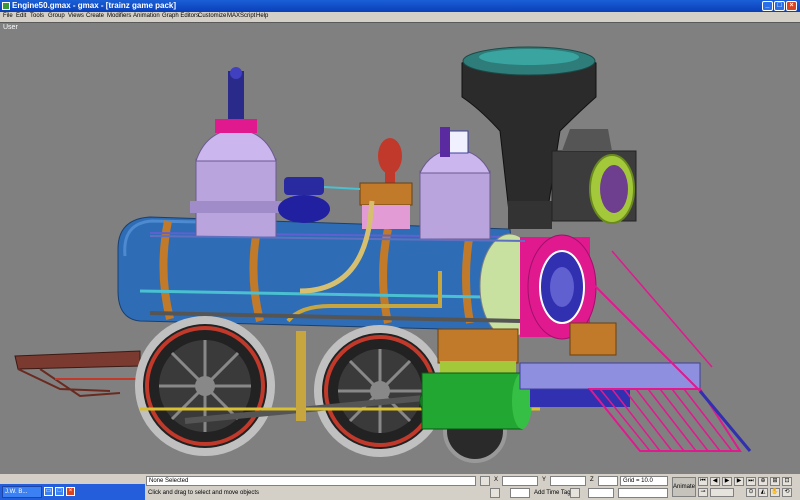 Image resolution: width=800 pixels, height=500 pixels. What do you see at coordinates (787, 481) in the screenshot?
I see `zoom-extents-icon: ⊡` at bounding box center [787, 481].